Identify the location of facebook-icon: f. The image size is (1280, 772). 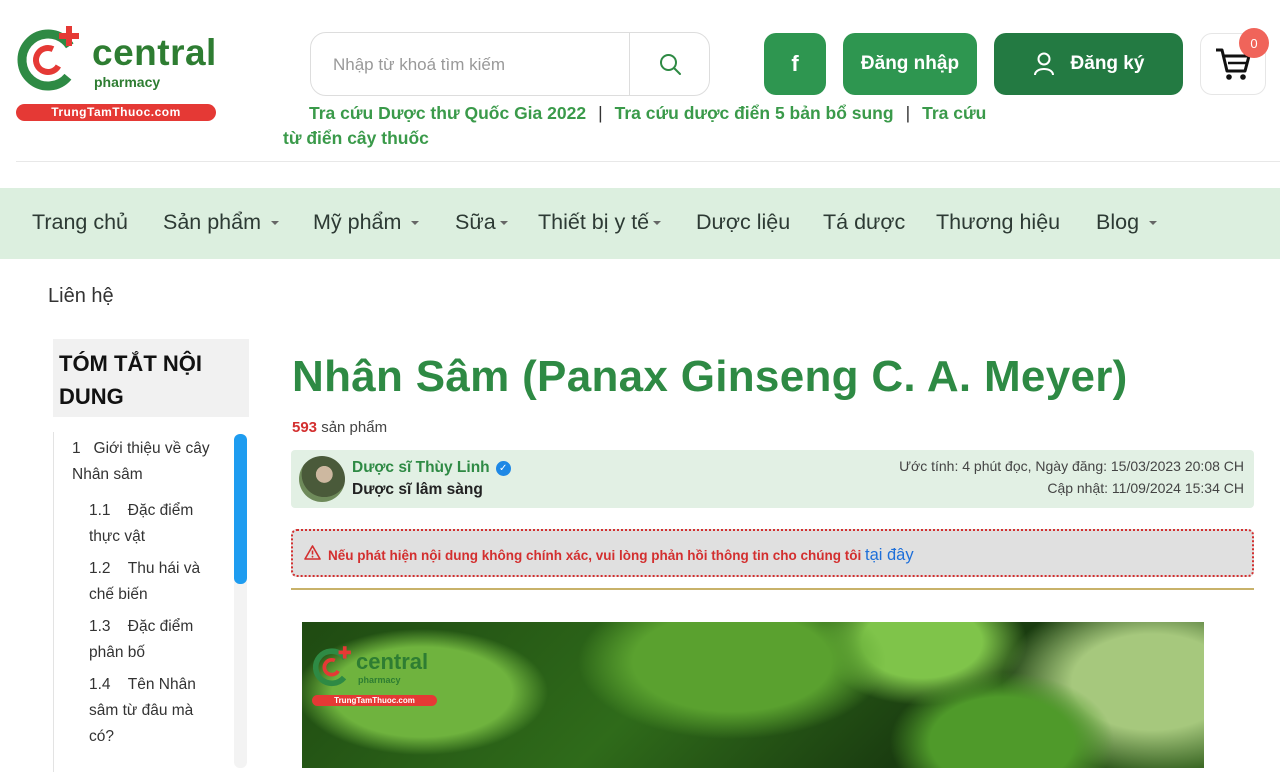
(795, 63).